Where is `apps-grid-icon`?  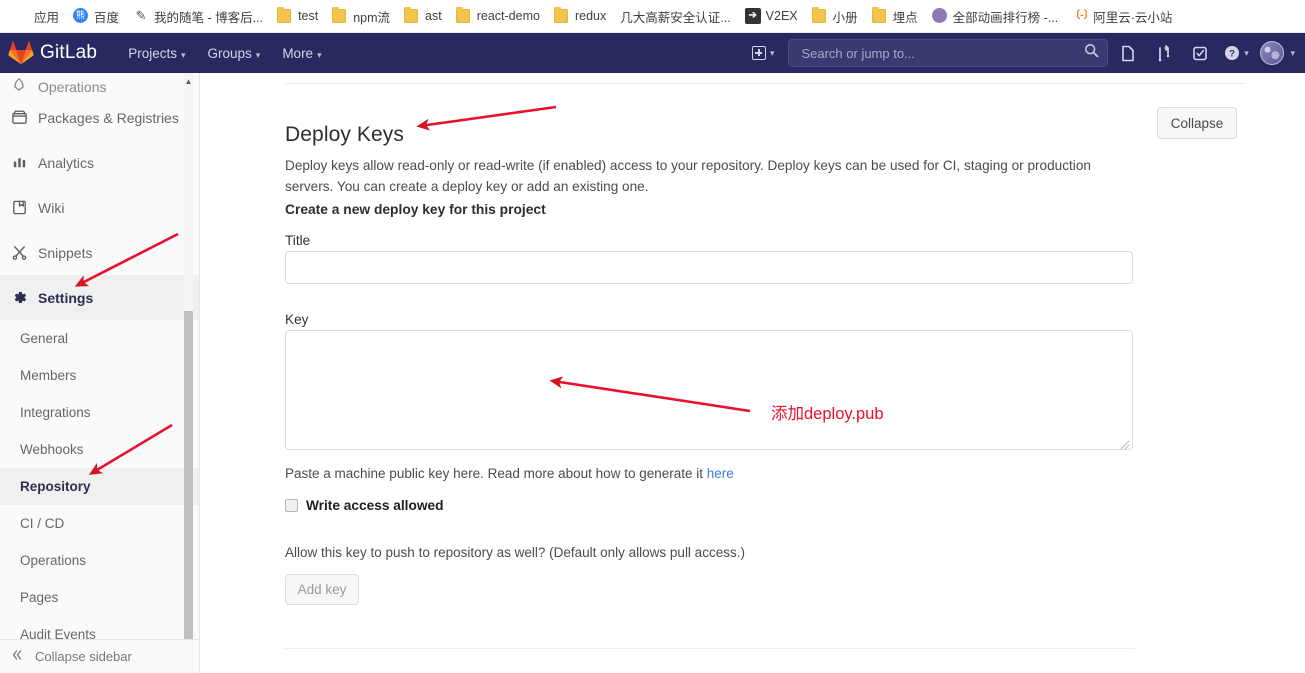
apps-grid-icon is located at coordinates (21, 16).